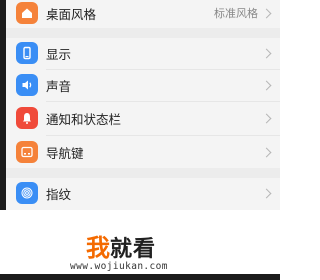 This screenshot has height=280, width=320. Describe the element at coordinates (143, 193) in the screenshot. I see `settings-item-fingerprint: 指纹` at that location.